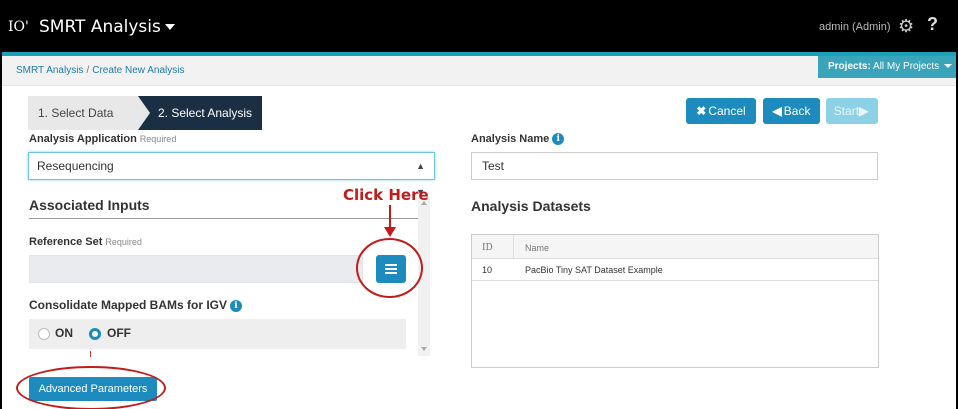 This screenshot has width=958, height=409. I want to click on annotation-arrow-head, so click(390, 232).